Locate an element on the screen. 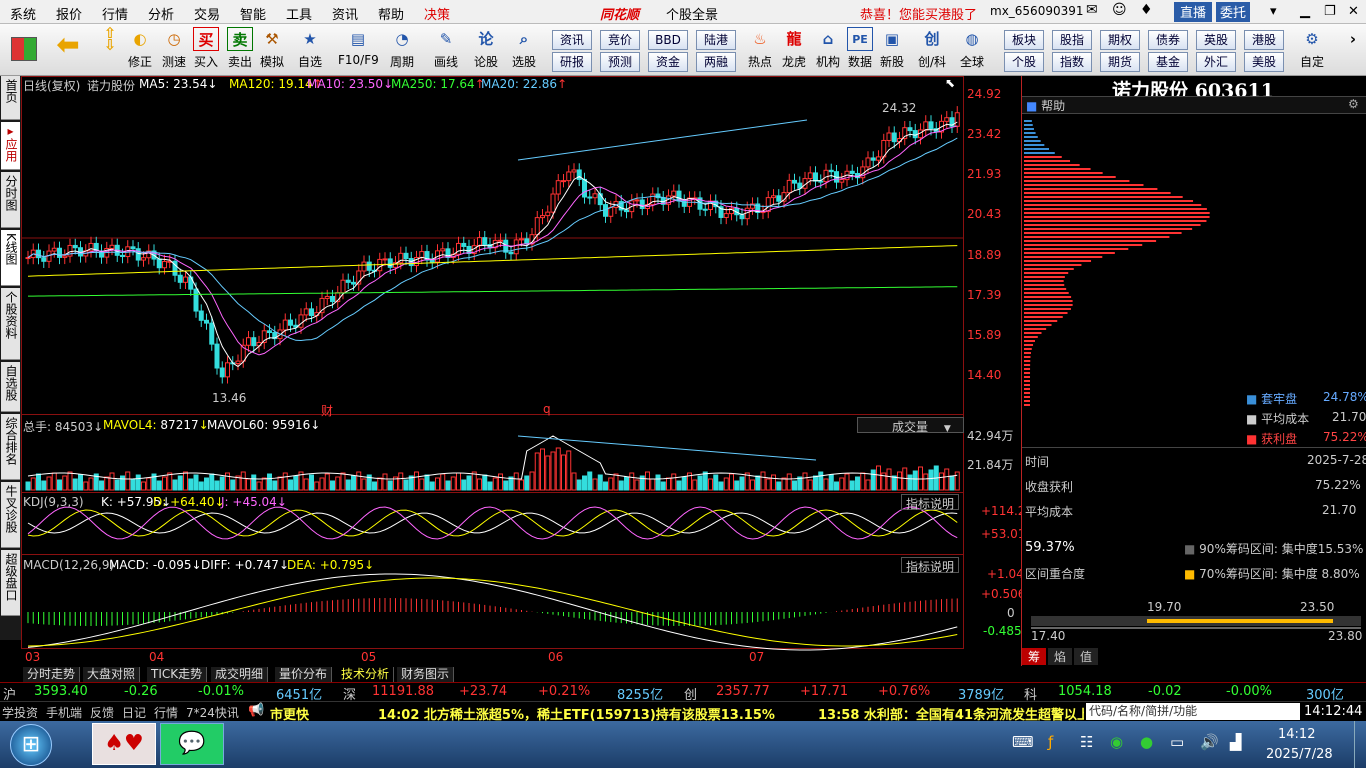  new-stock-button: ▣ 新股 is located at coordinates (892, 50).